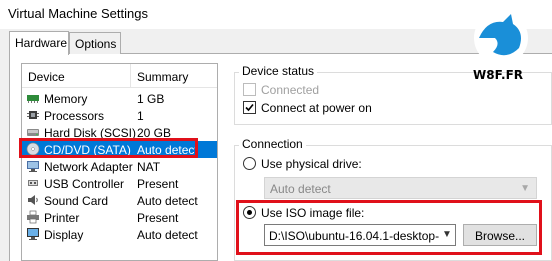 This screenshot has height=261, width=552. I want to click on device-name: Printer, so click(62, 218).